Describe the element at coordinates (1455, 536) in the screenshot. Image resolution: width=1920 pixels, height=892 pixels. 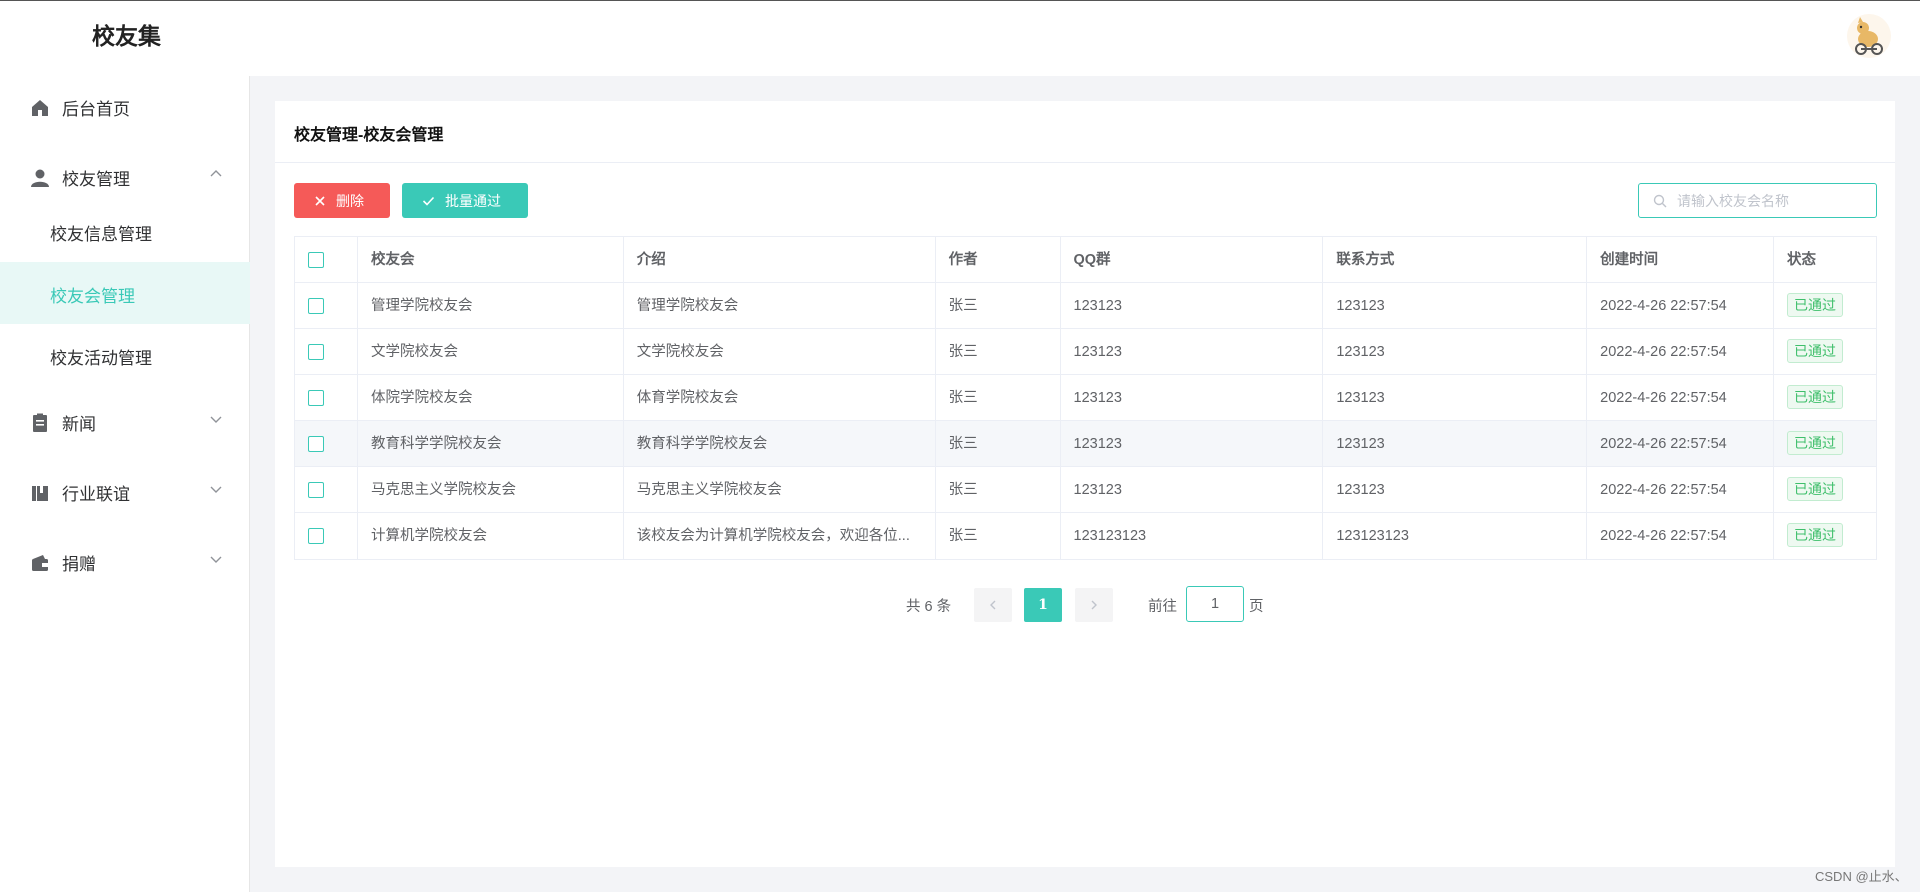
I see `cell-contact: 123123123` at that location.